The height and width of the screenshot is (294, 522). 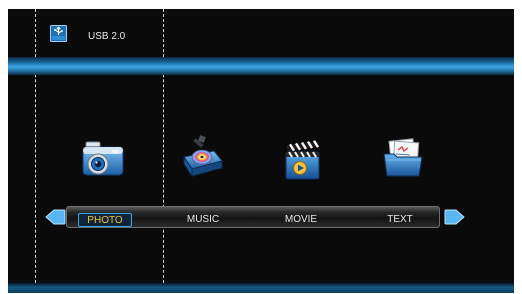 What do you see at coordinates (400, 220) in the screenshot?
I see `menu-item-text: TEXT` at bounding box center [400, 220].